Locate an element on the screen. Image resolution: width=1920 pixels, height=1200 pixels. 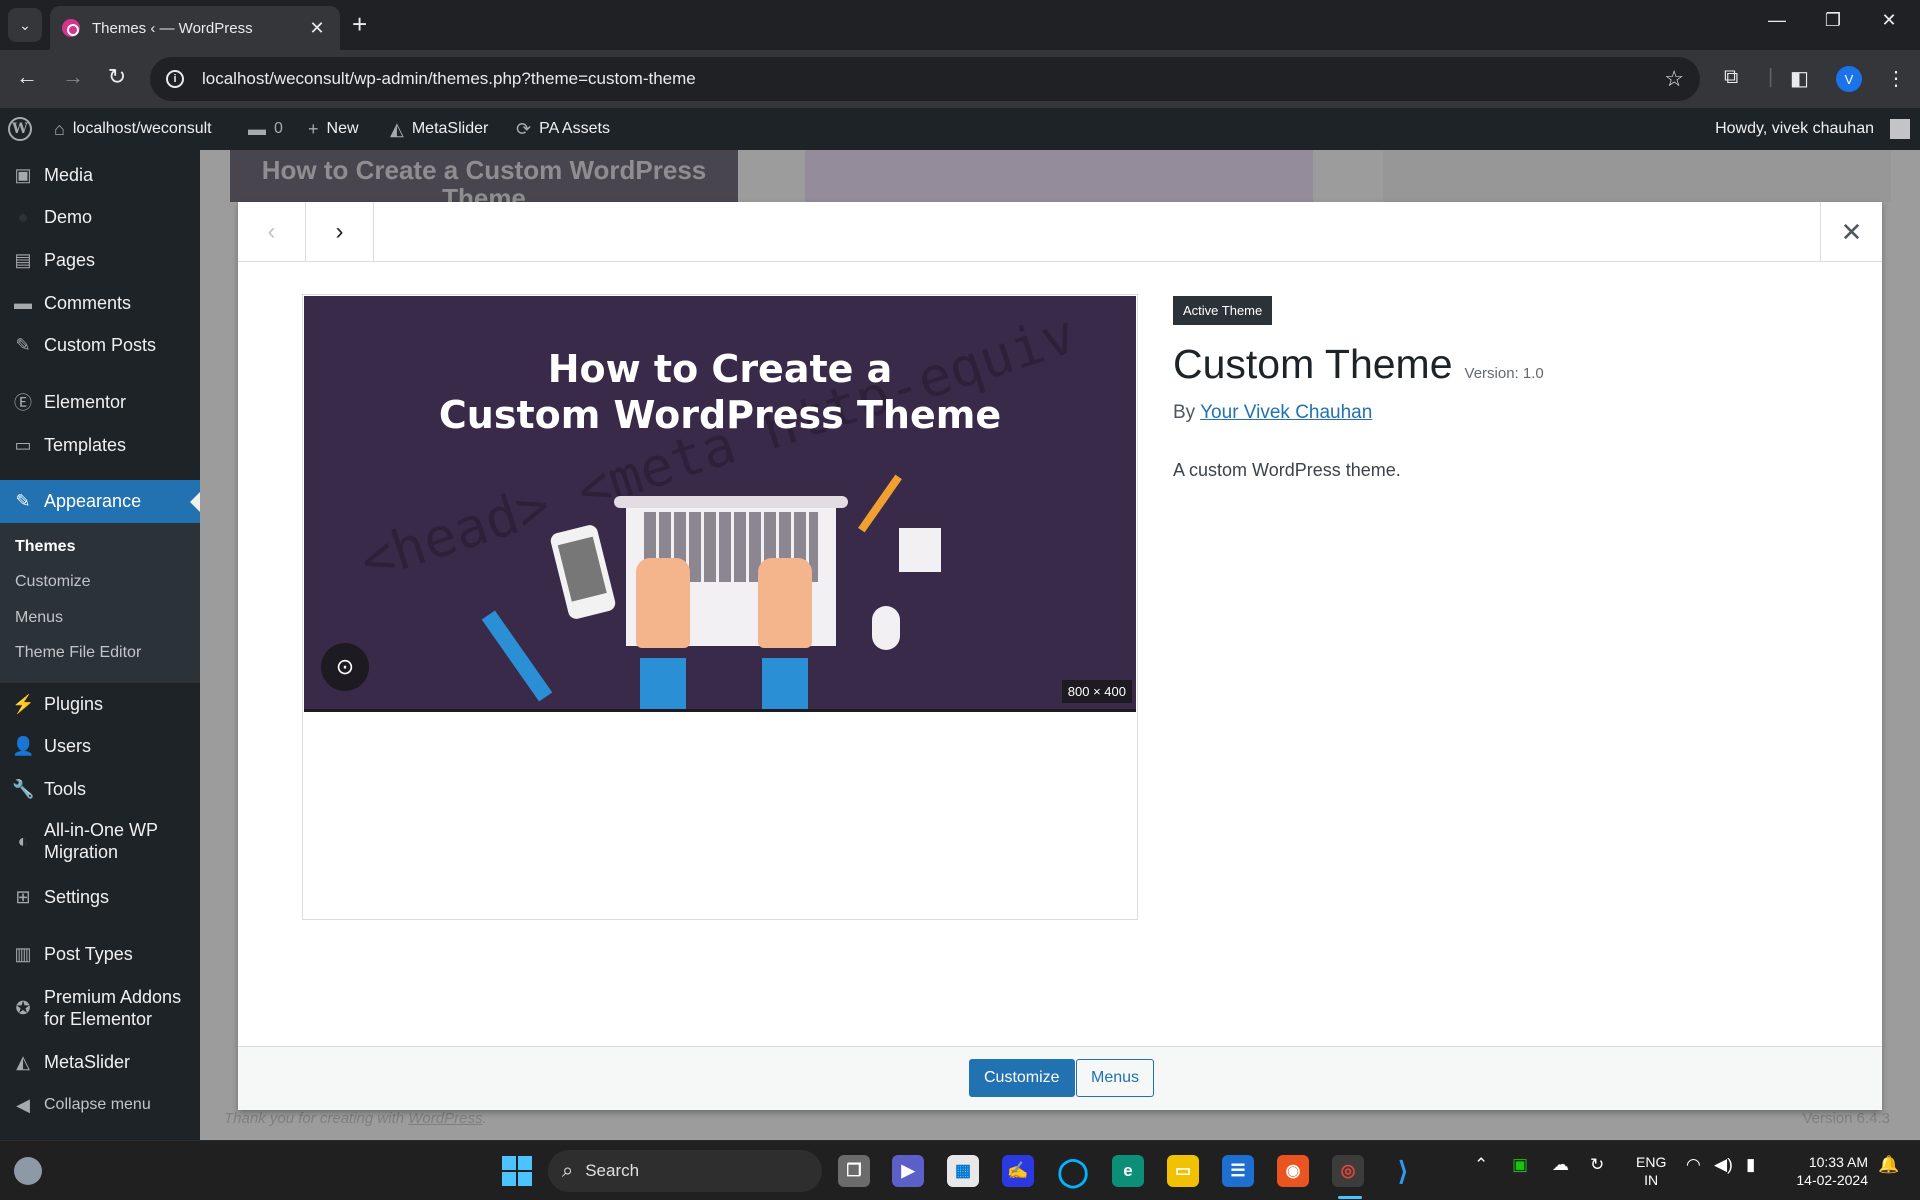
microsoft-store-icon: ▦ is located at coordinates (963, 1171).